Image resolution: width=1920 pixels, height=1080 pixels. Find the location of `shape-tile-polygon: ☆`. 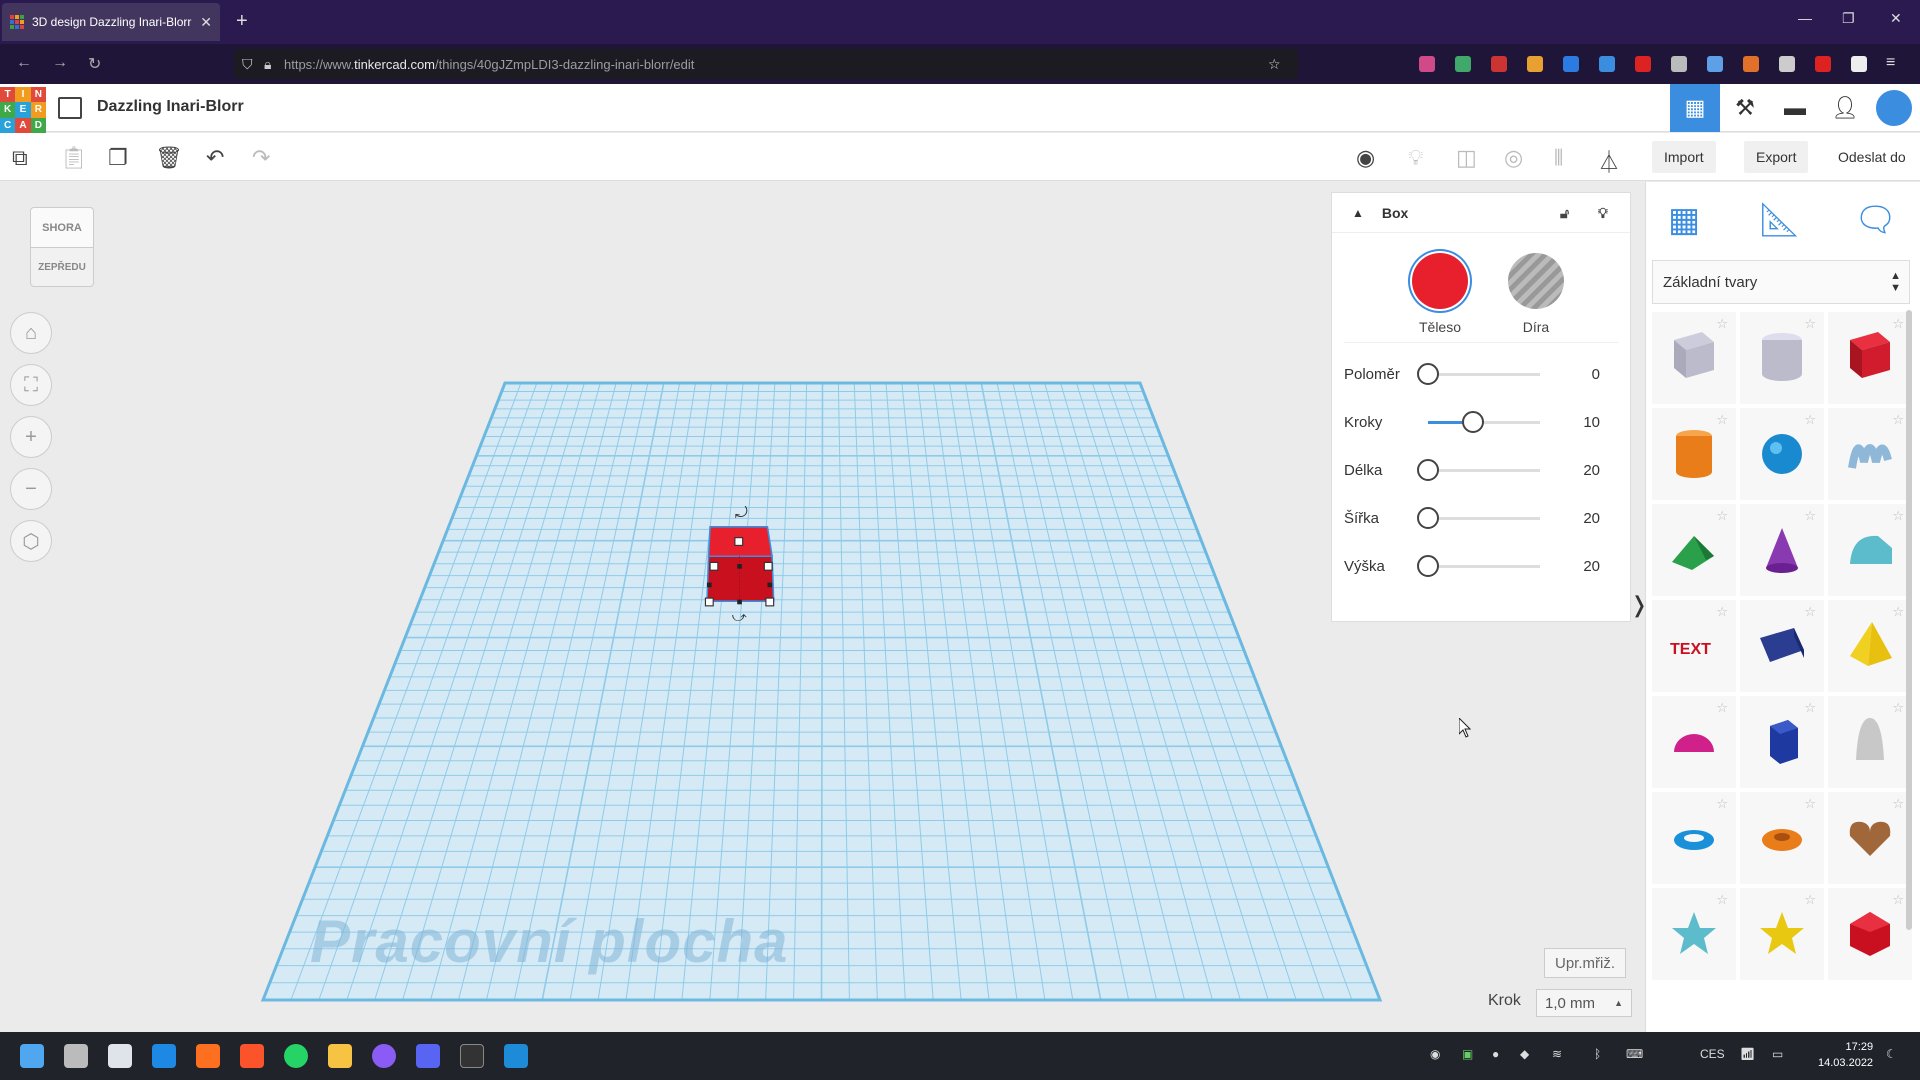

shape-tile-polygon: ☆ is located at coordinates (1782, 742).